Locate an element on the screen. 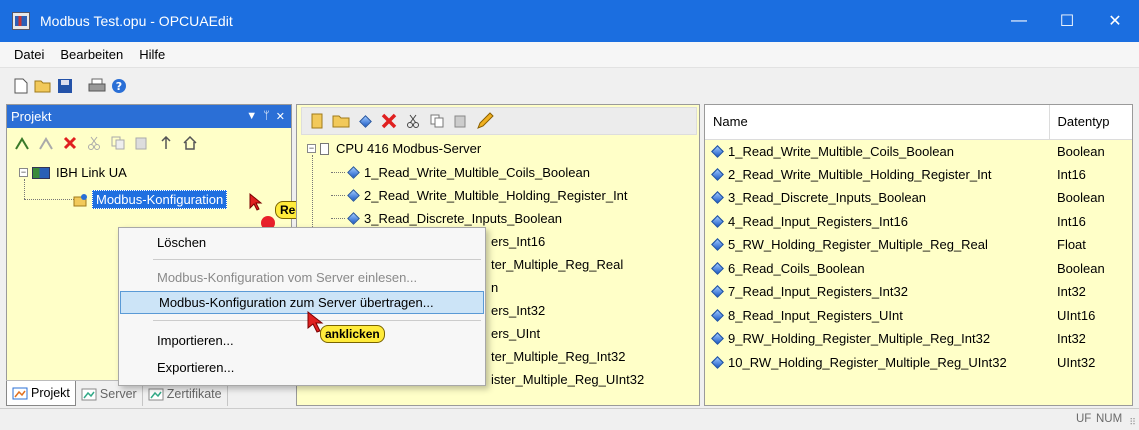  menu-hilfe: Hilfe is located at coordinates (152, 54).